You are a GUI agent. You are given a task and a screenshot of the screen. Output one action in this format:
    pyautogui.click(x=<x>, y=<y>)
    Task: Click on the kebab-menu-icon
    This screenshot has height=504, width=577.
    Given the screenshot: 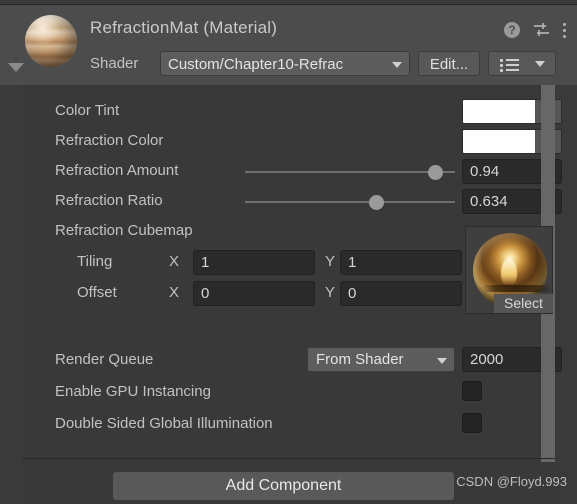 What is the action you would take?
    pyautogui.click(x=565, y=30)
    